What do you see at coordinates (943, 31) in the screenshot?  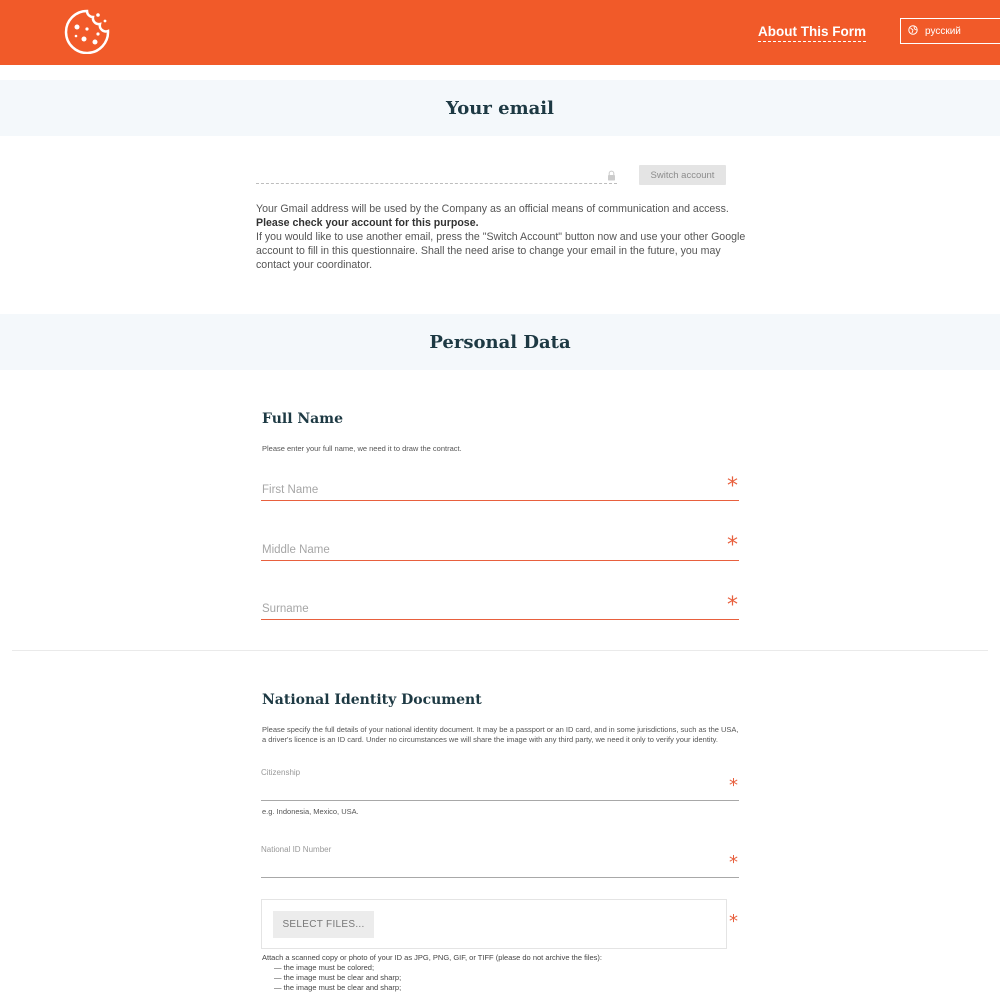 I see `language-label: русский` at bounding box center [943, 31].